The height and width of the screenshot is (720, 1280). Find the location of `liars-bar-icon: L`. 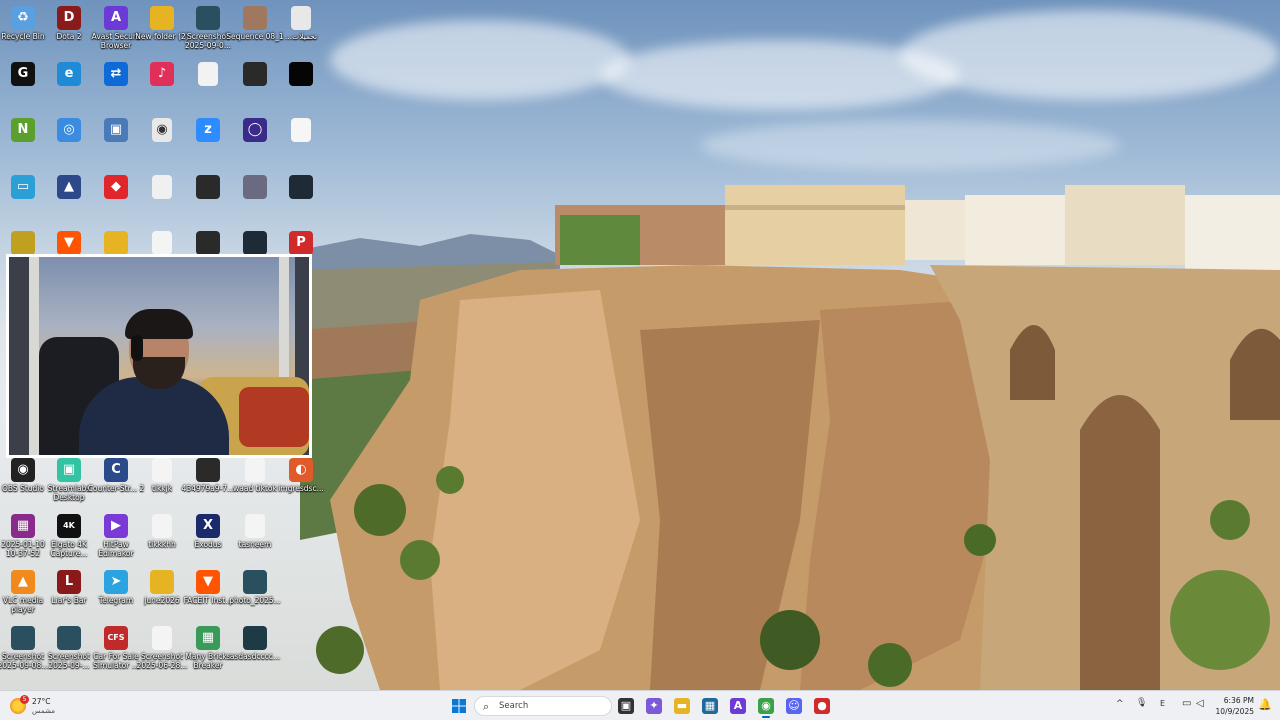

liars-bar-icon: L is located at coordinates (69, 582).